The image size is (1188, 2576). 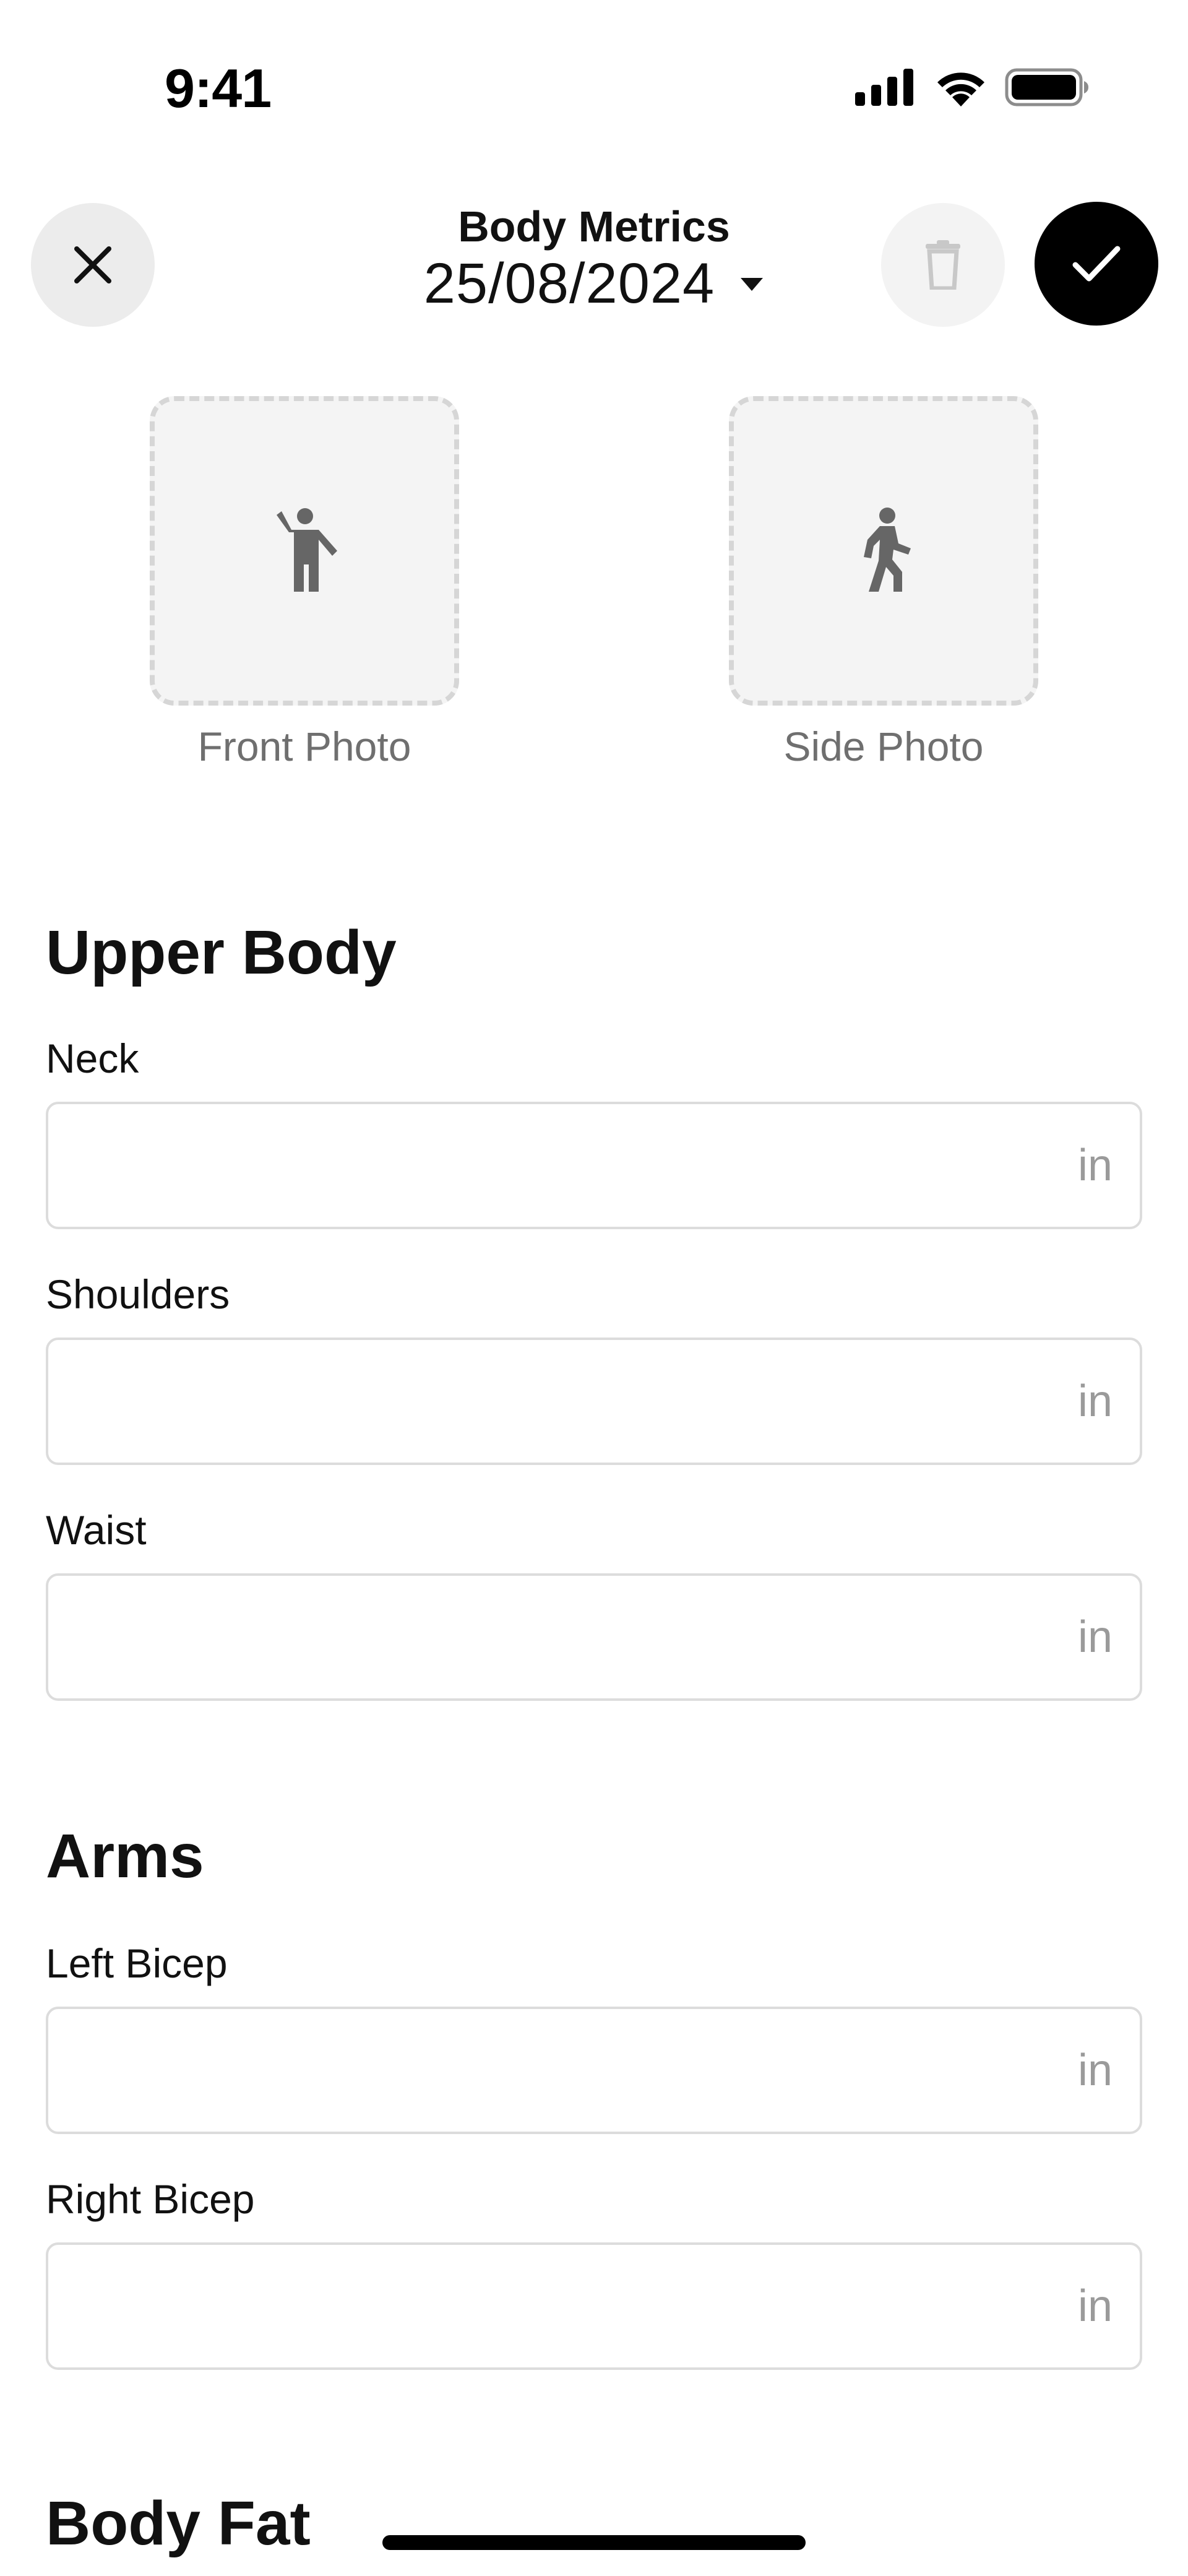 I want to click on front-photo-slot: Front Photo, so click(x=304, y=583).